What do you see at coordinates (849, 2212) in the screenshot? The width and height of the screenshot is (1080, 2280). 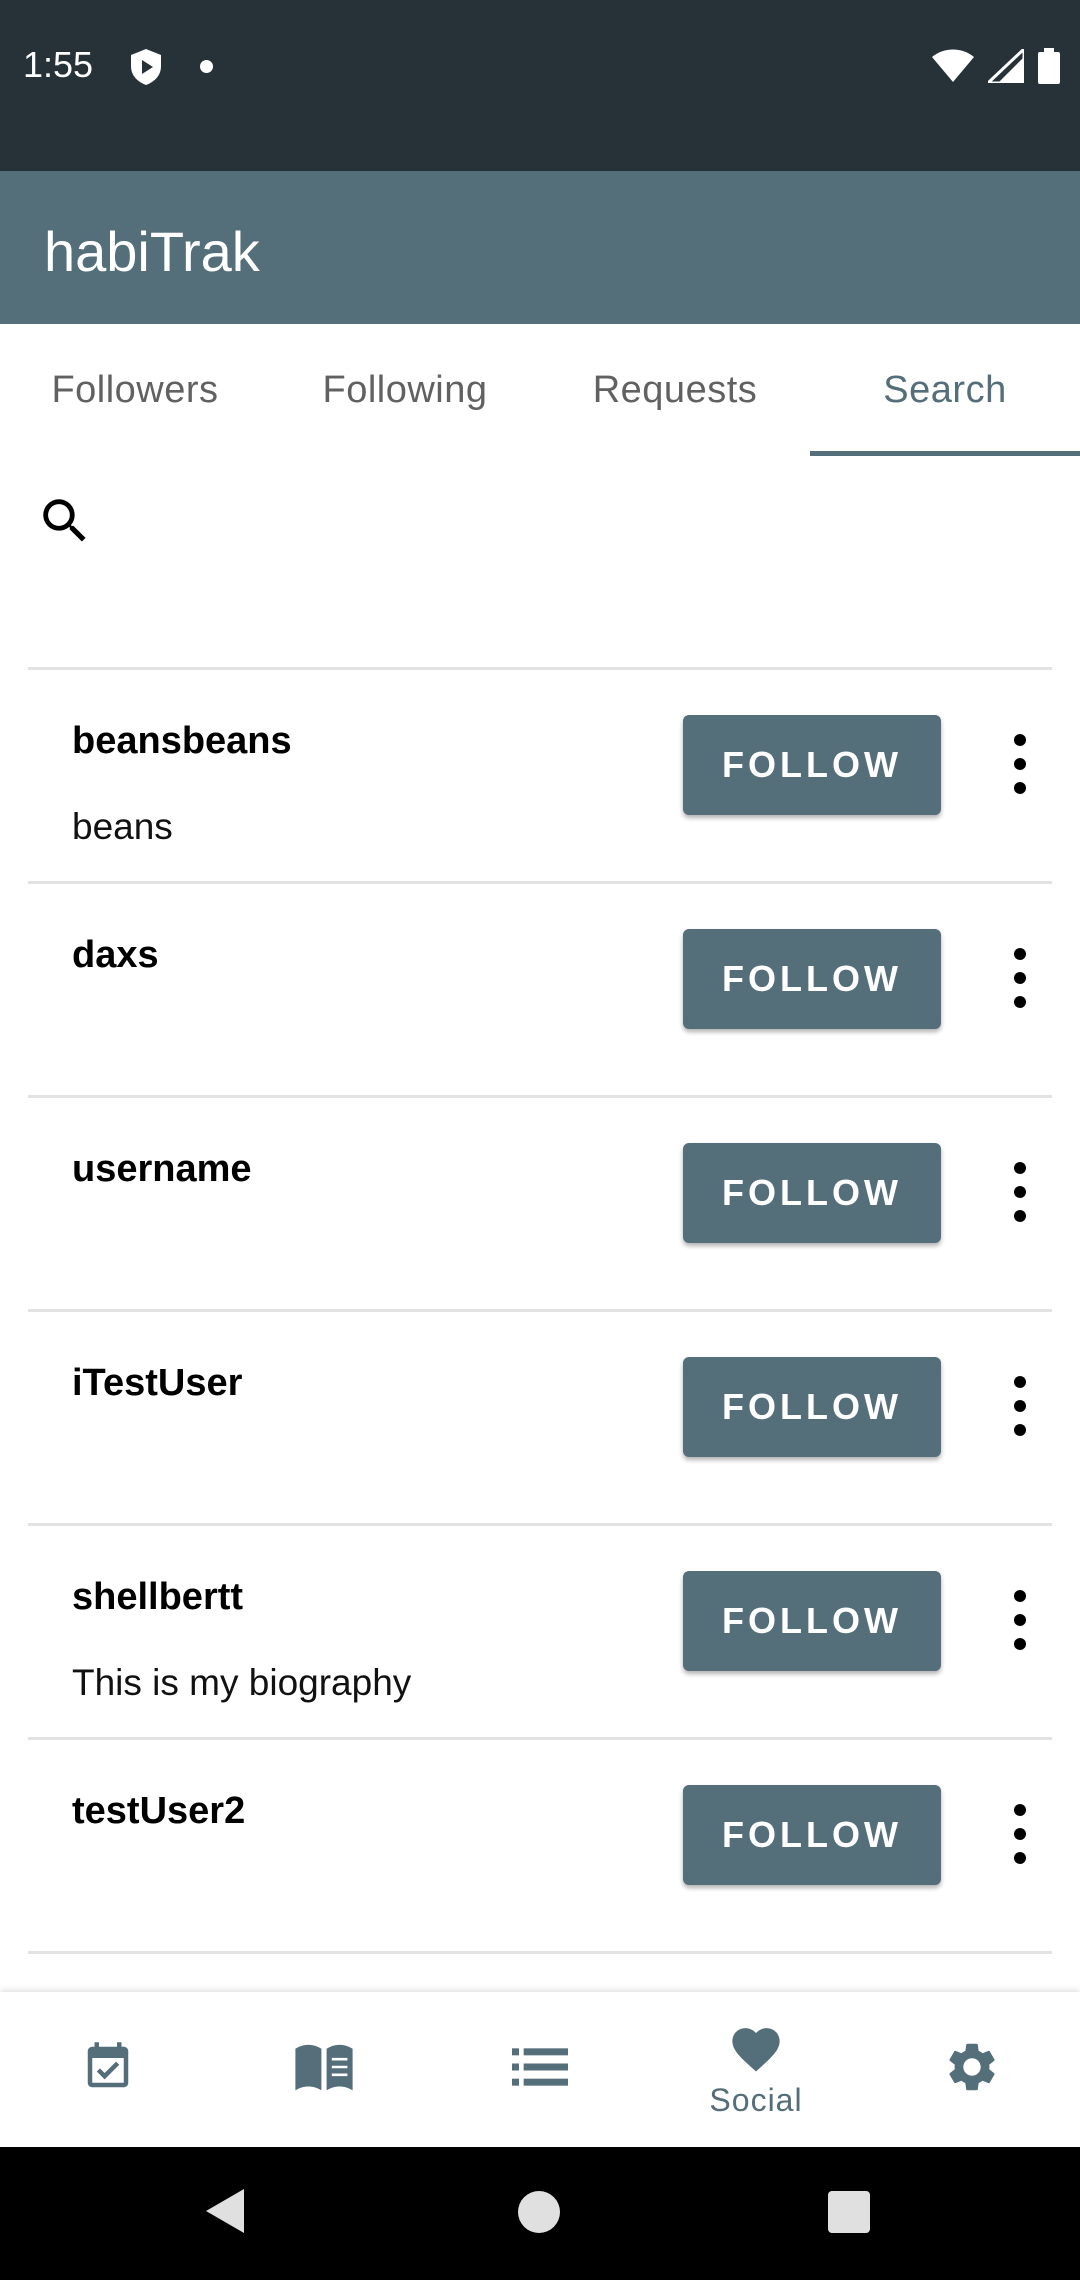 I see `recent-apps-icon` at bounding box center [849, 2212].